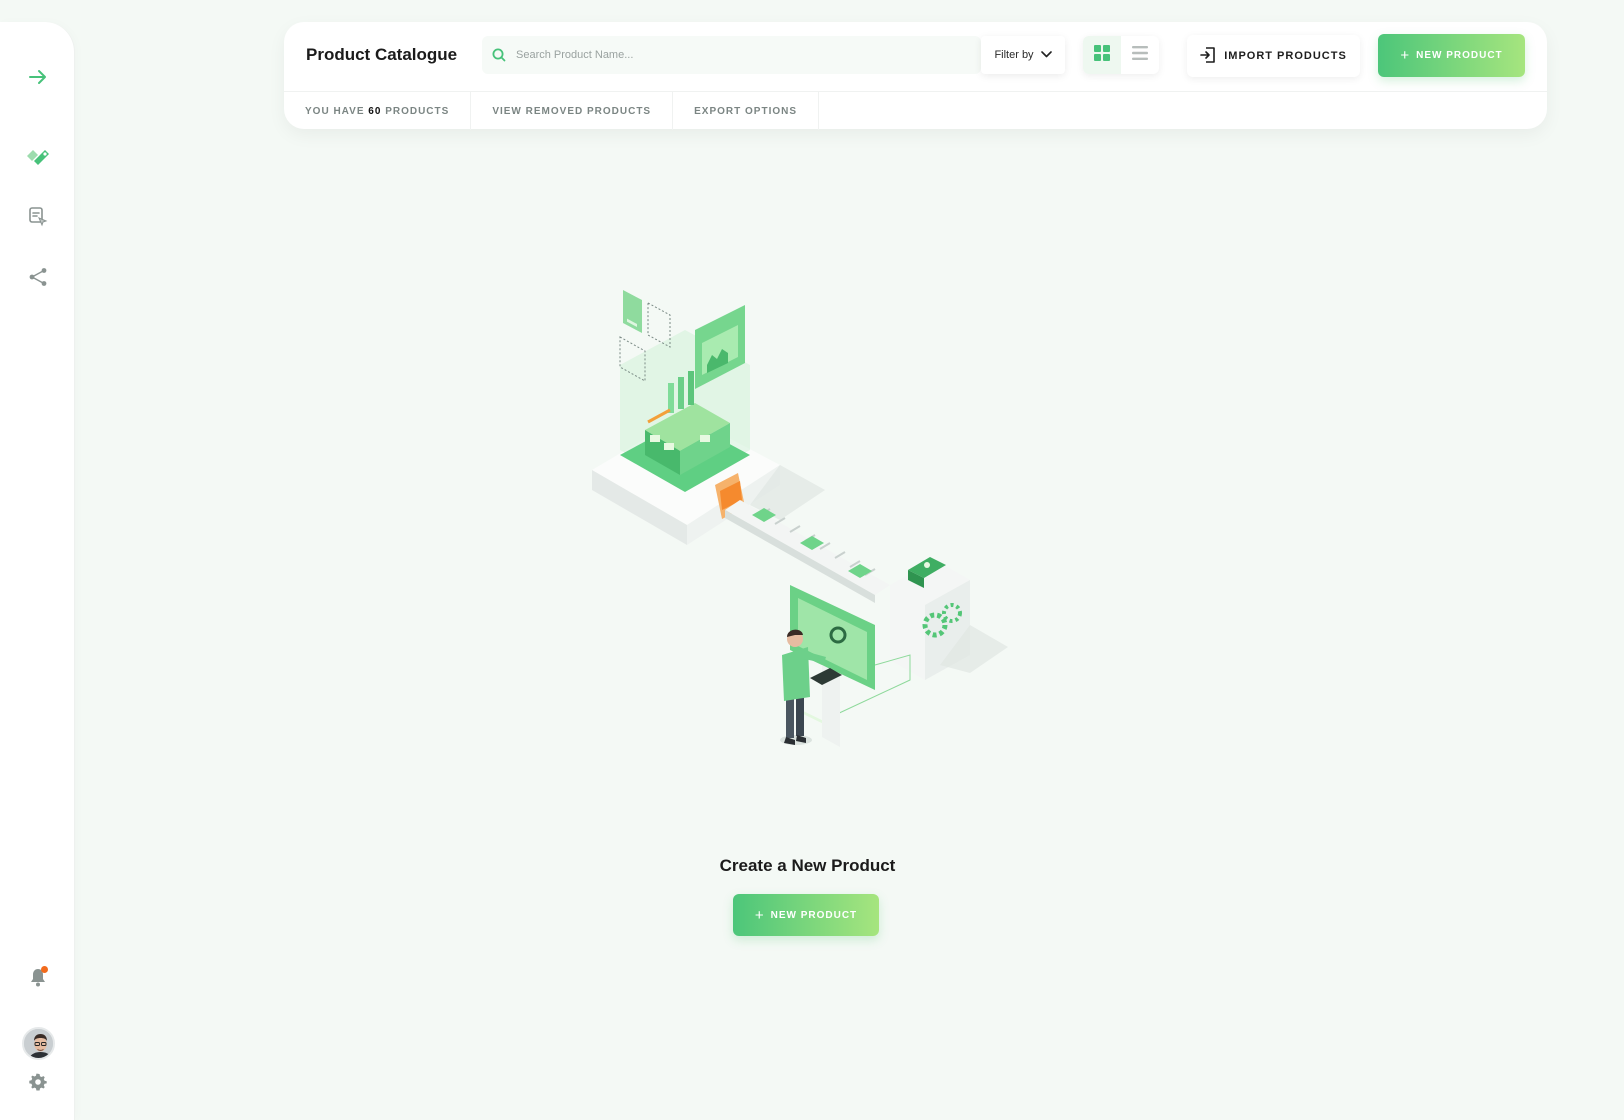 The width and height of the screenshot is (1624, 1120). I want to click on nav-share, so click(38, 277).